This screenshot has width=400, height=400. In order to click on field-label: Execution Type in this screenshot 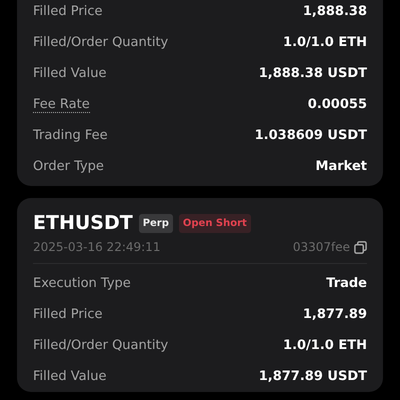, I will do `click(82, 284)`.